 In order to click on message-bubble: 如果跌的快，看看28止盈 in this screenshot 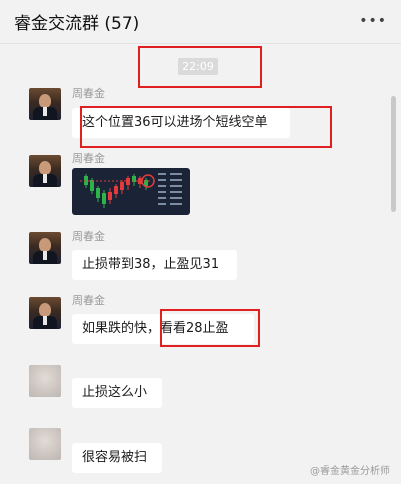, I will do `click(163, 329)`.